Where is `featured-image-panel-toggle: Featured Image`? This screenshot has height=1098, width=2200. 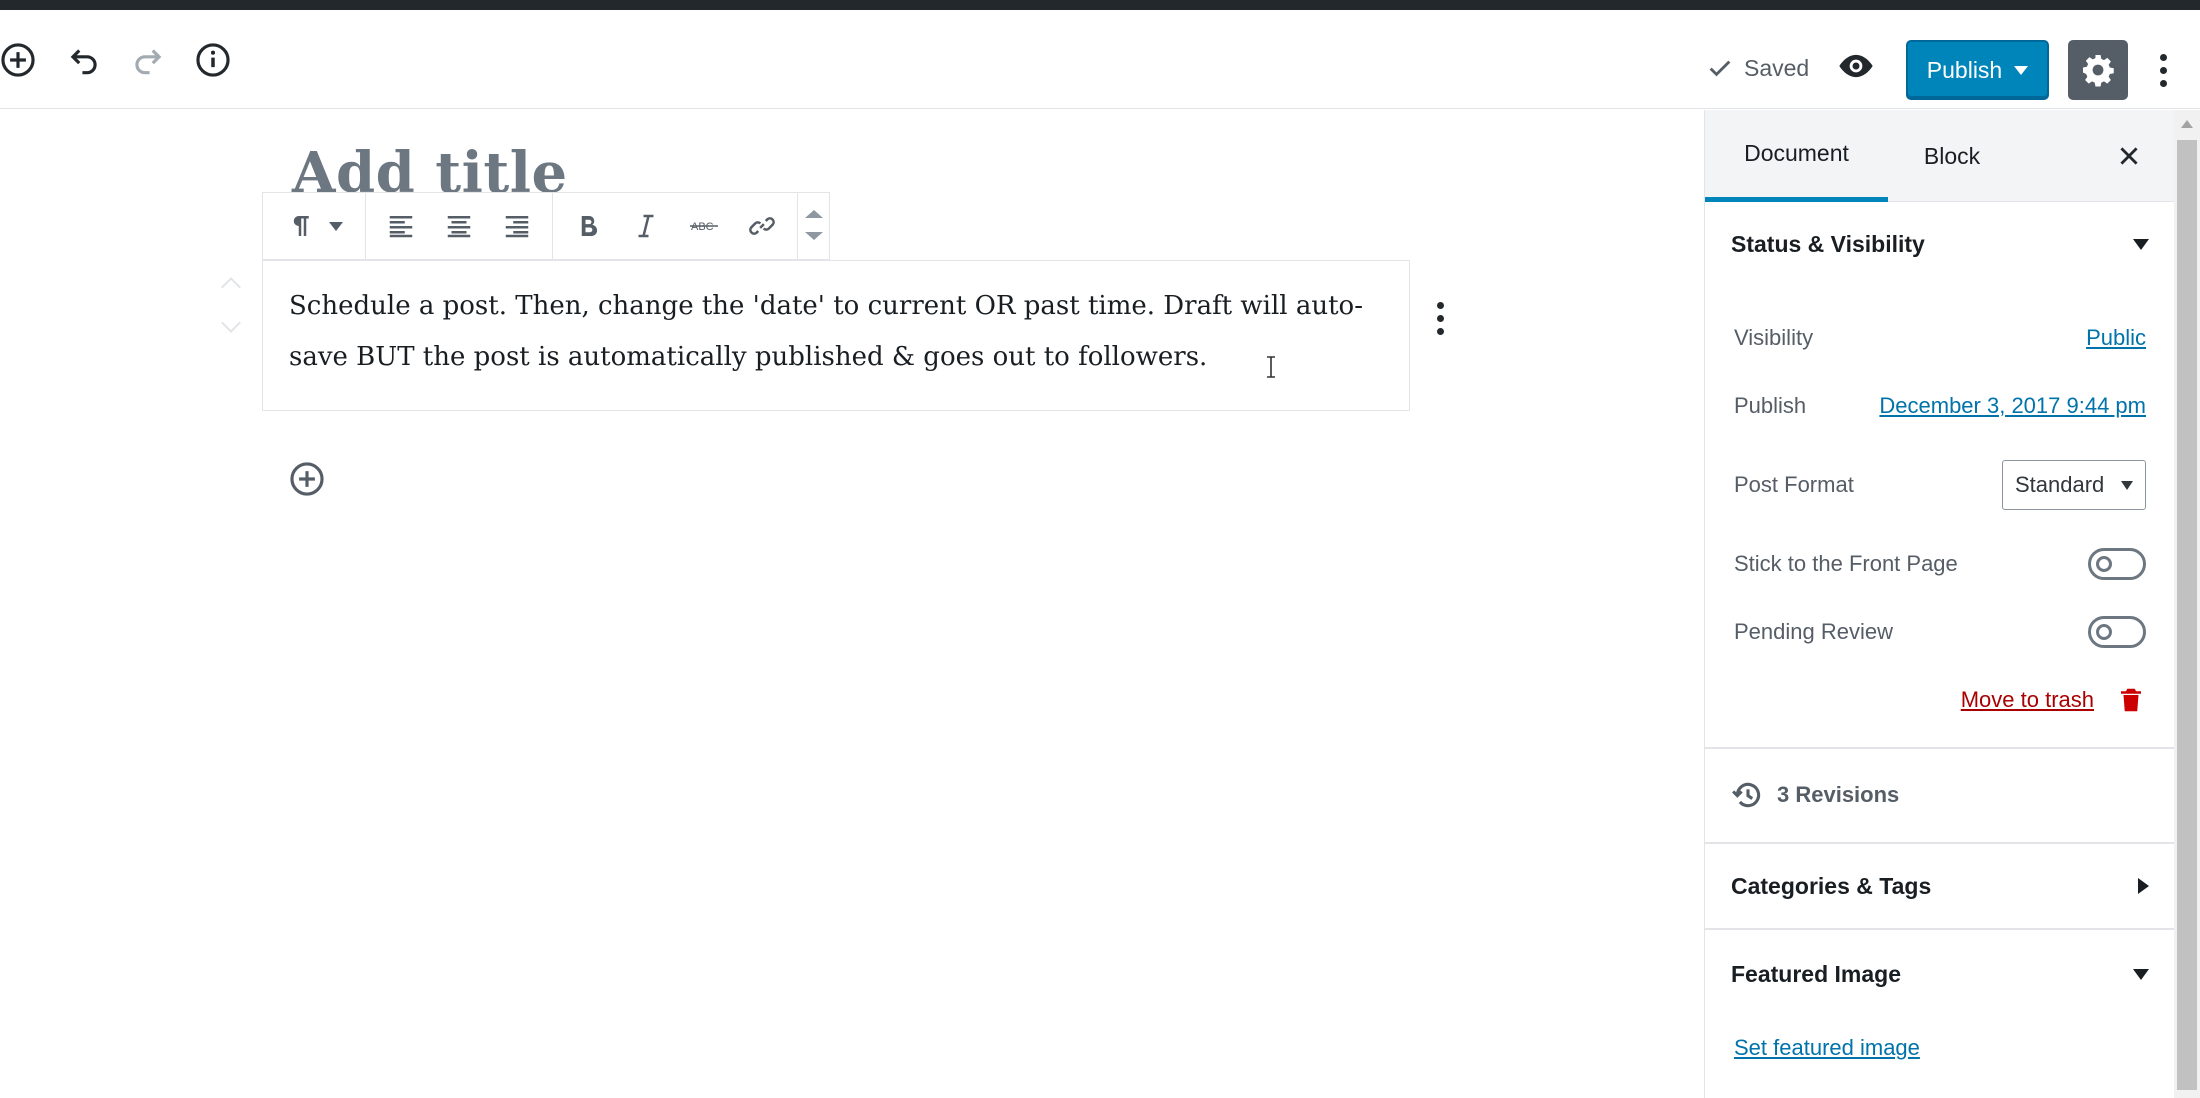 featured-image-panel-toggle: Featured Image is located at coordinates (1940, 974).